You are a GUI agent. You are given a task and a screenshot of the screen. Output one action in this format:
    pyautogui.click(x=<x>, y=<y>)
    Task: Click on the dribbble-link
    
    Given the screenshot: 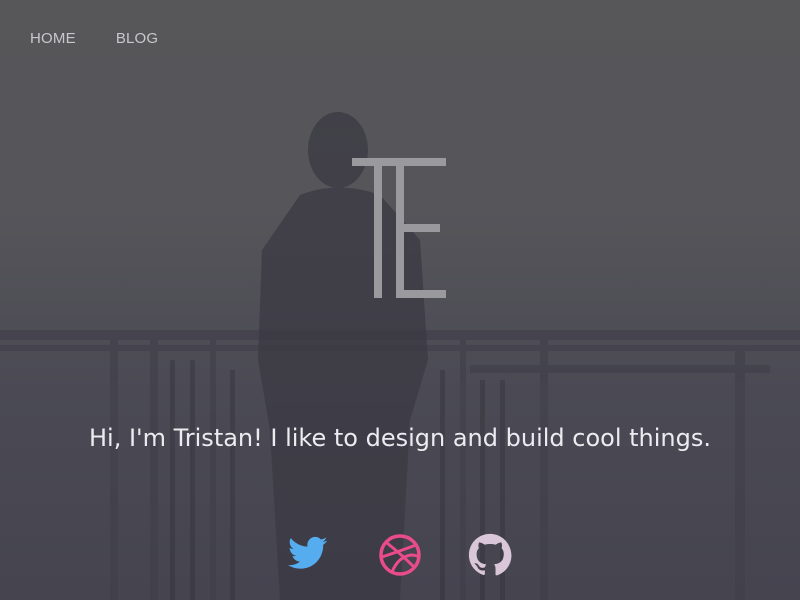 What is the action you would take?
    pyautogui.click(x=400, y=555)
    